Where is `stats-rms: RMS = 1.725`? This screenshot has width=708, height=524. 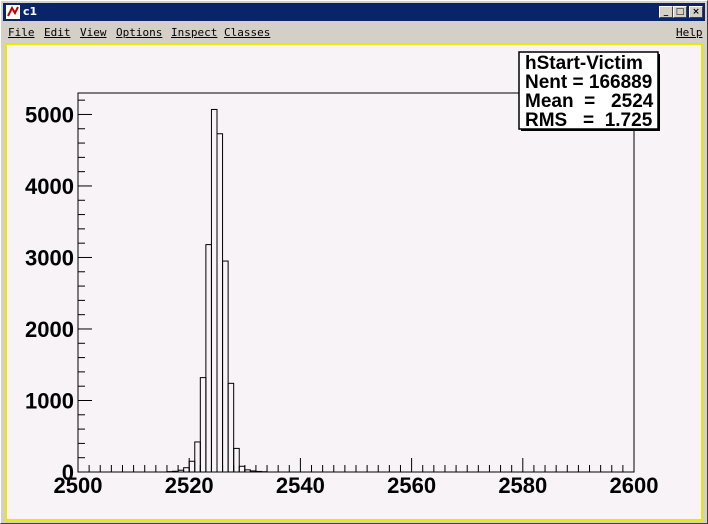
stats-rms: RMS = 1.725 is located at coordinates (589, 120).